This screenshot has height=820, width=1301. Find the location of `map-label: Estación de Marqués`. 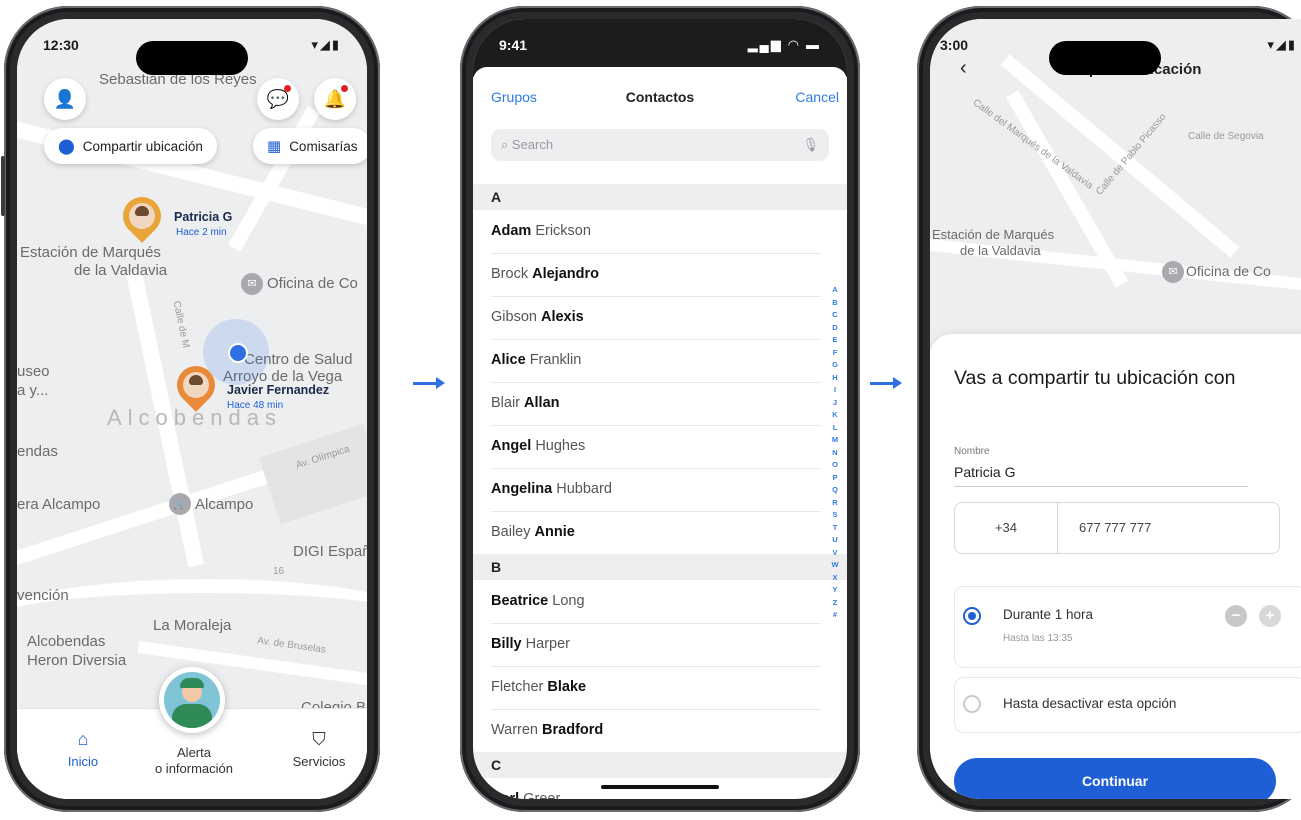

map-label: Estación de Marqués is located at coordinates (90, 252).